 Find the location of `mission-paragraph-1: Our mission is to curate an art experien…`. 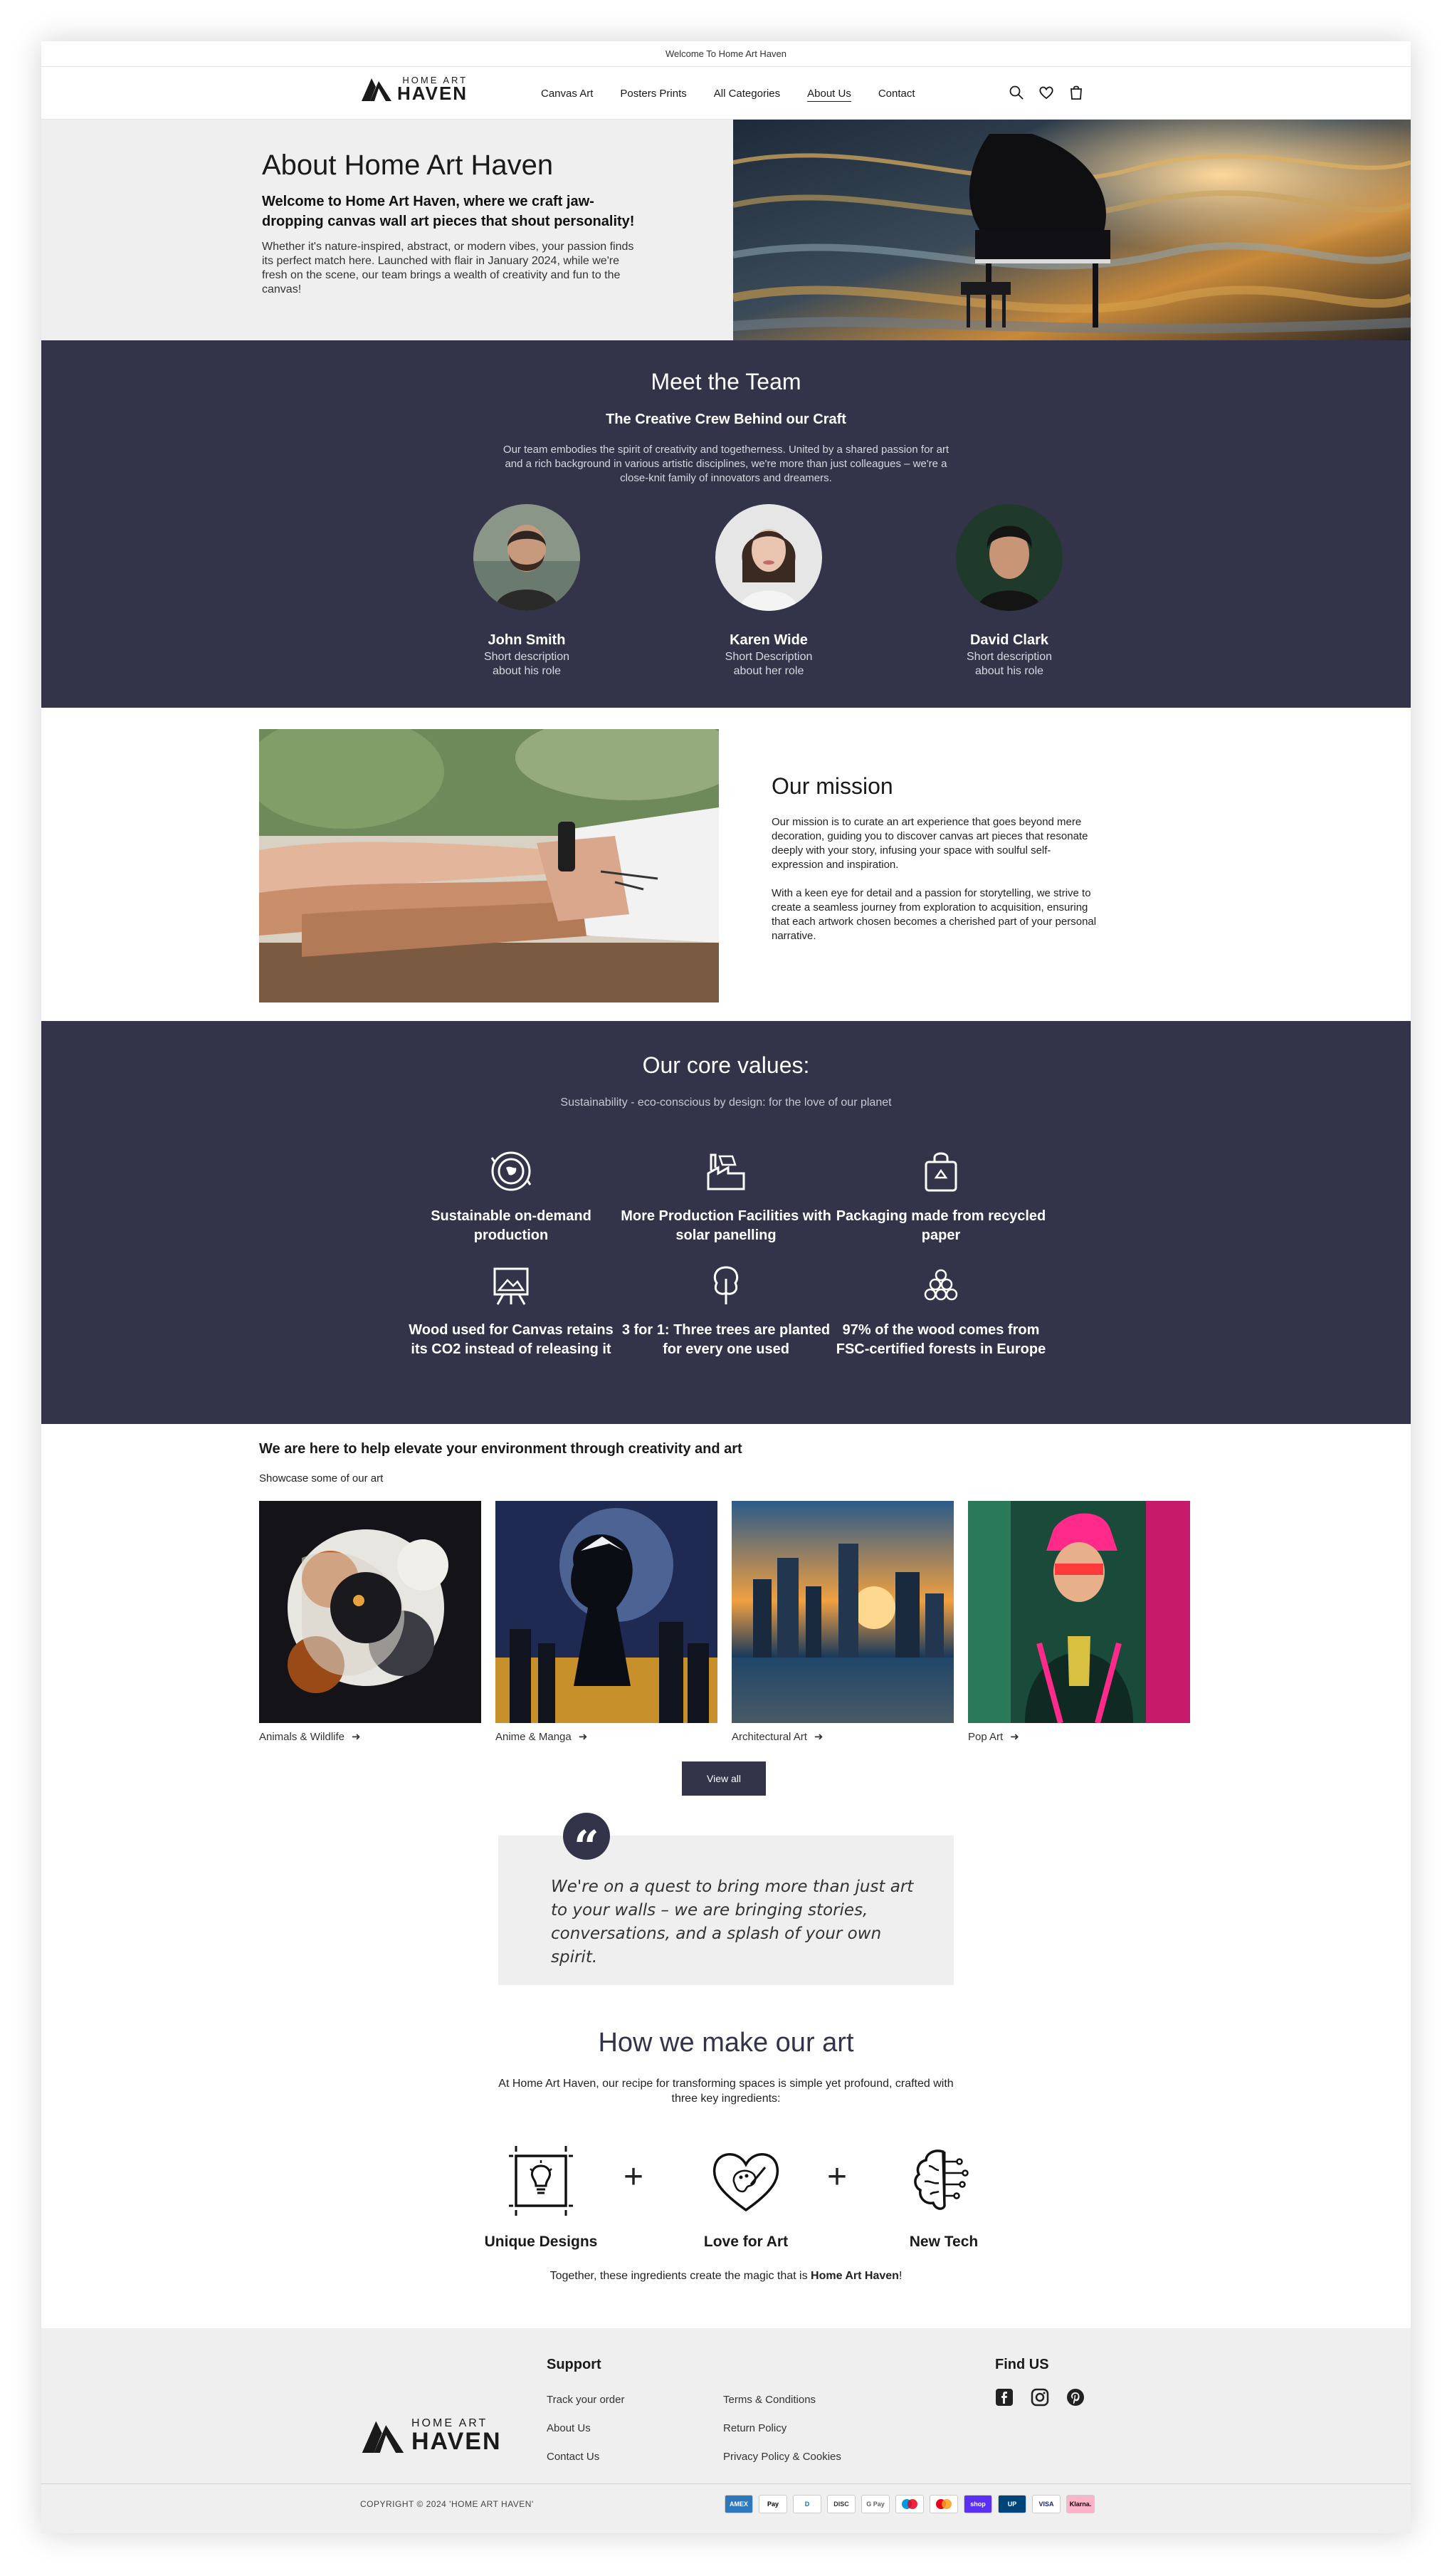

mission-paragraph-1: Our mission is to curate an art experien… is located at coordinates (930, 843).